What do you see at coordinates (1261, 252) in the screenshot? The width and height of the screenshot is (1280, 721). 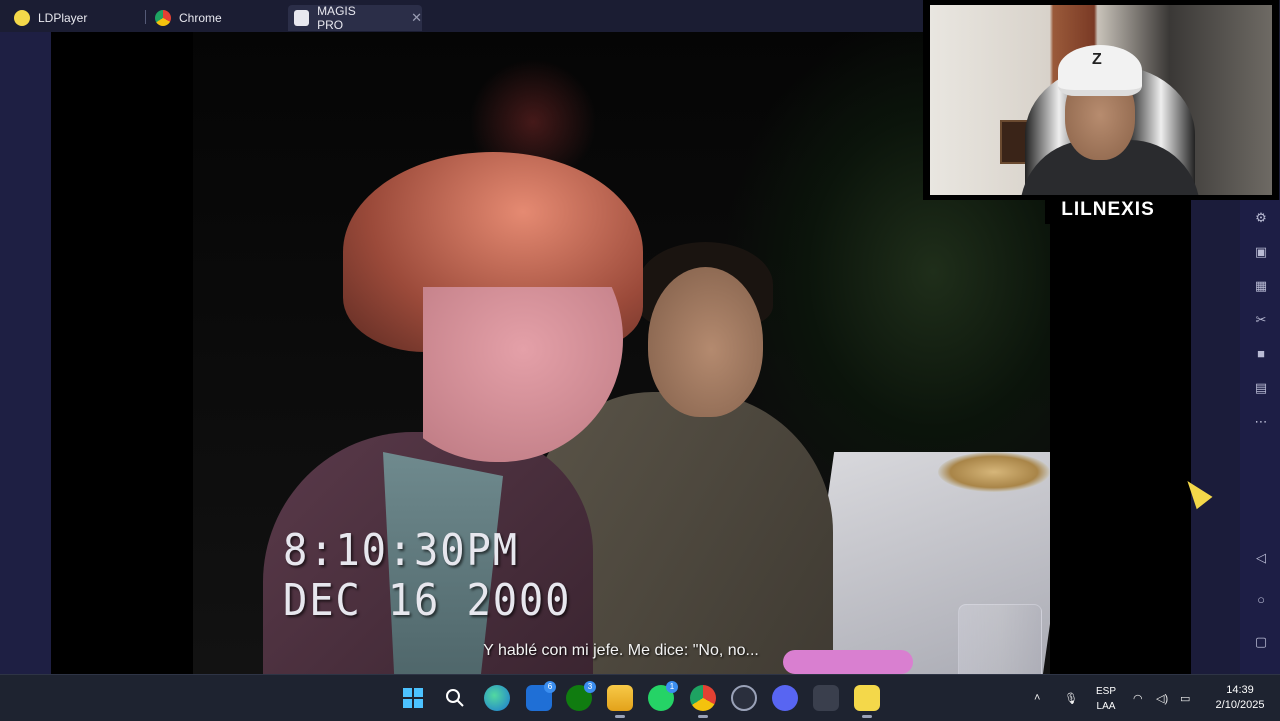 I see `window-icon: ▣` at bounding box center [1261, 252].